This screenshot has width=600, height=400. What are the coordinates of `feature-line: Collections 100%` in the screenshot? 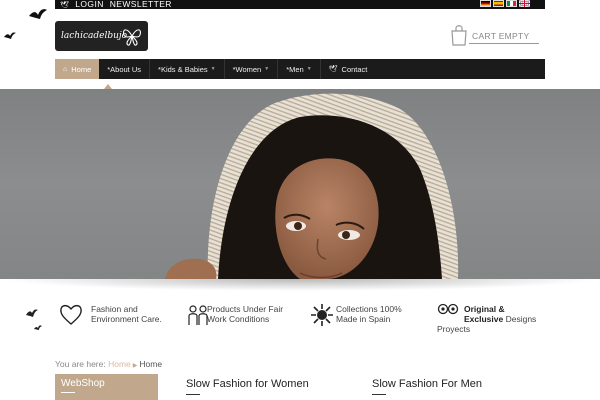 It's located at (369, 309).